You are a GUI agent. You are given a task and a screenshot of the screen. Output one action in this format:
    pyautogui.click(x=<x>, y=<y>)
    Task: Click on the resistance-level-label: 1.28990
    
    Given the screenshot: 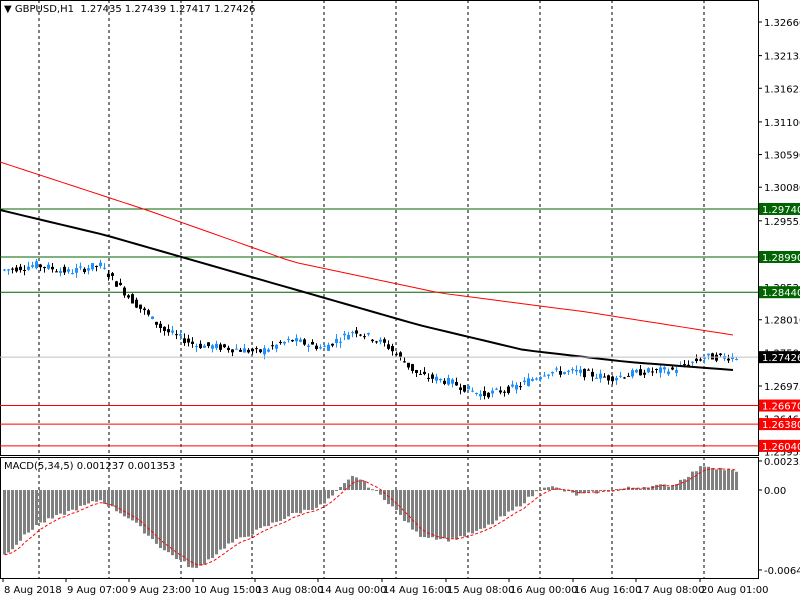 What is the action you would take?
    pyautogui.click(x=781, y=258)
    